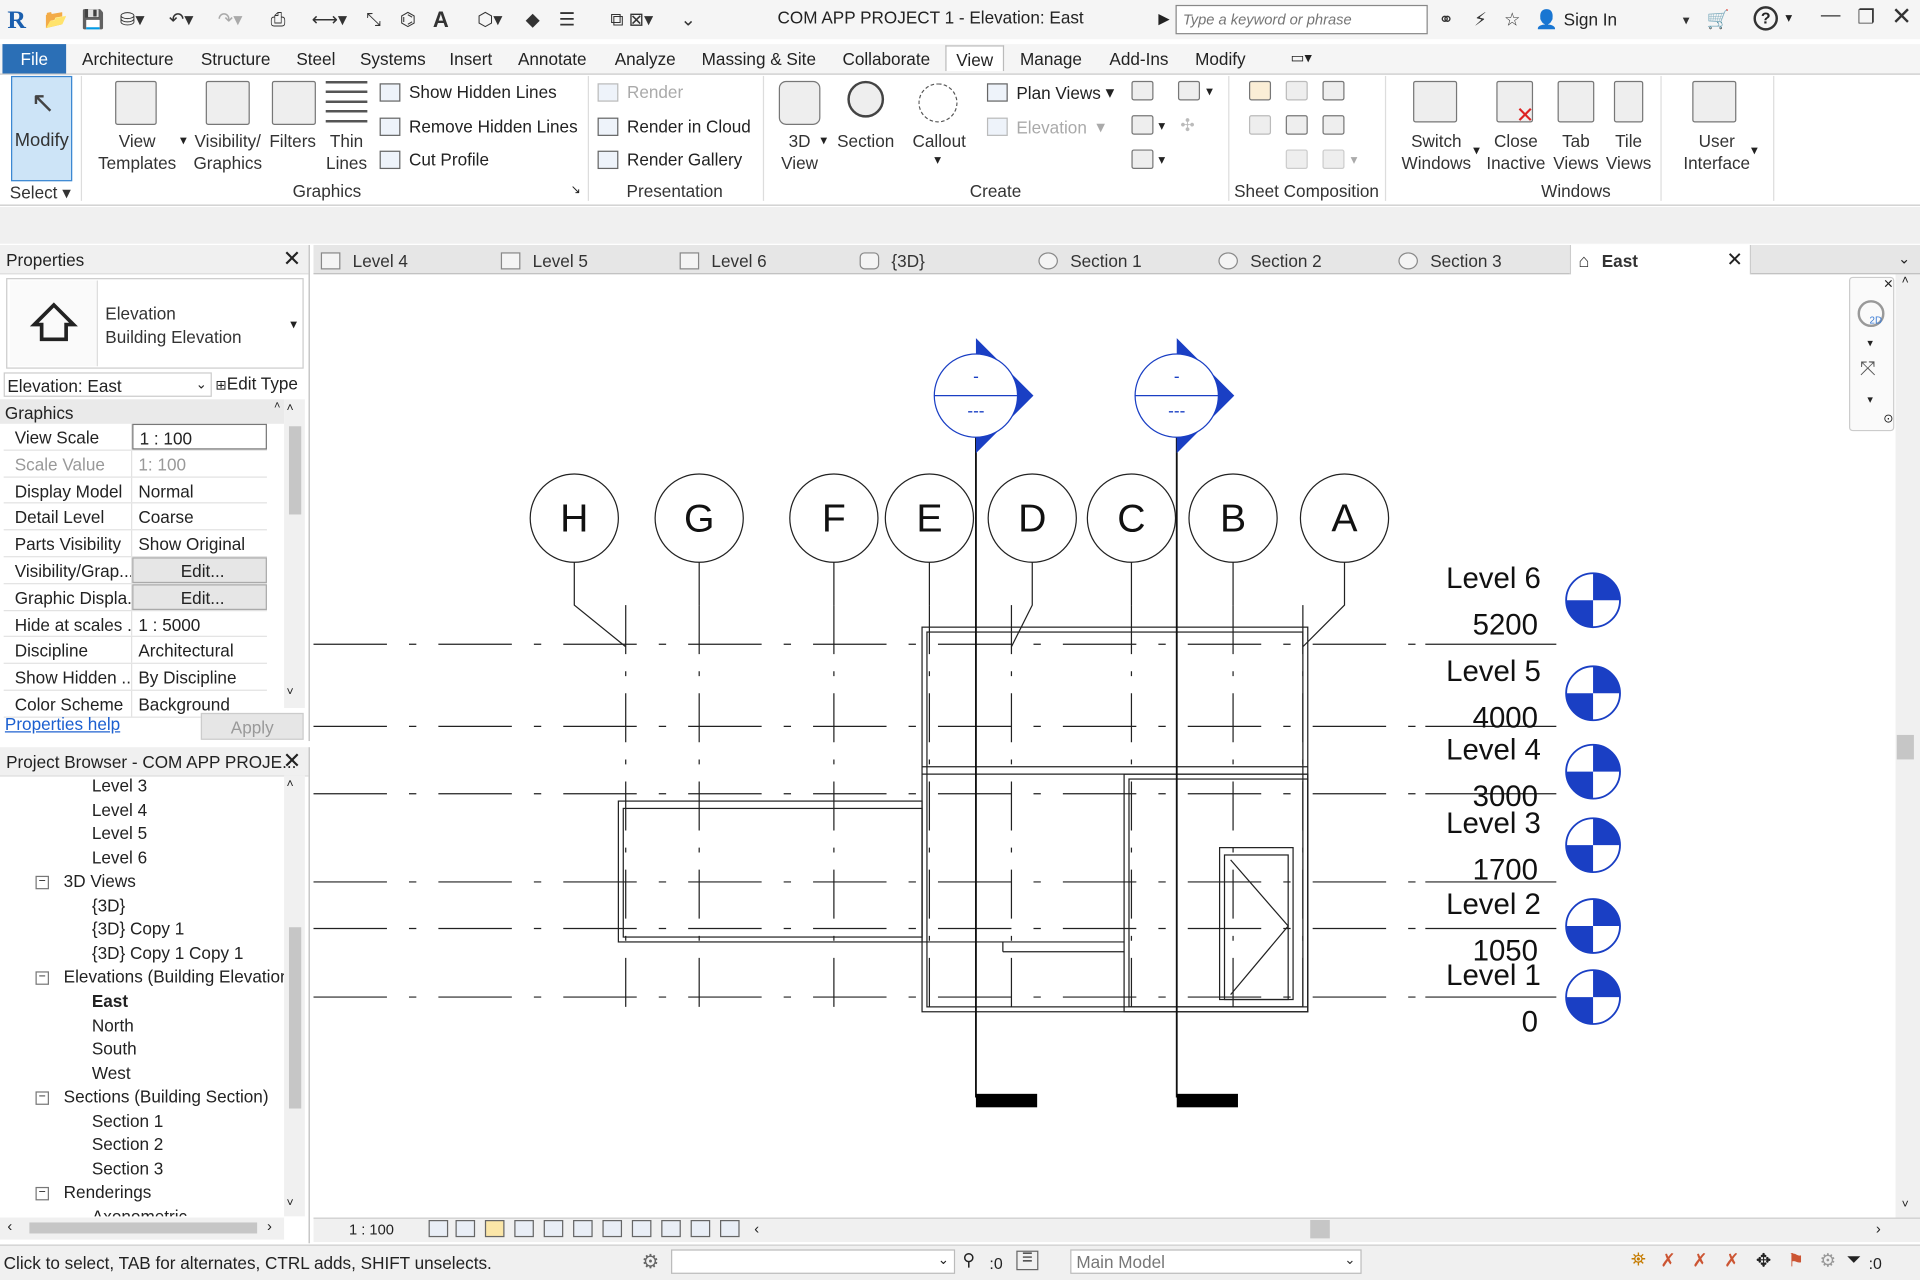 The height and width of the screenshot is (1280, 1920). Describe the element at coordinates (56, 19) in the screenshot. I see `open-icon: 📂` at that location.